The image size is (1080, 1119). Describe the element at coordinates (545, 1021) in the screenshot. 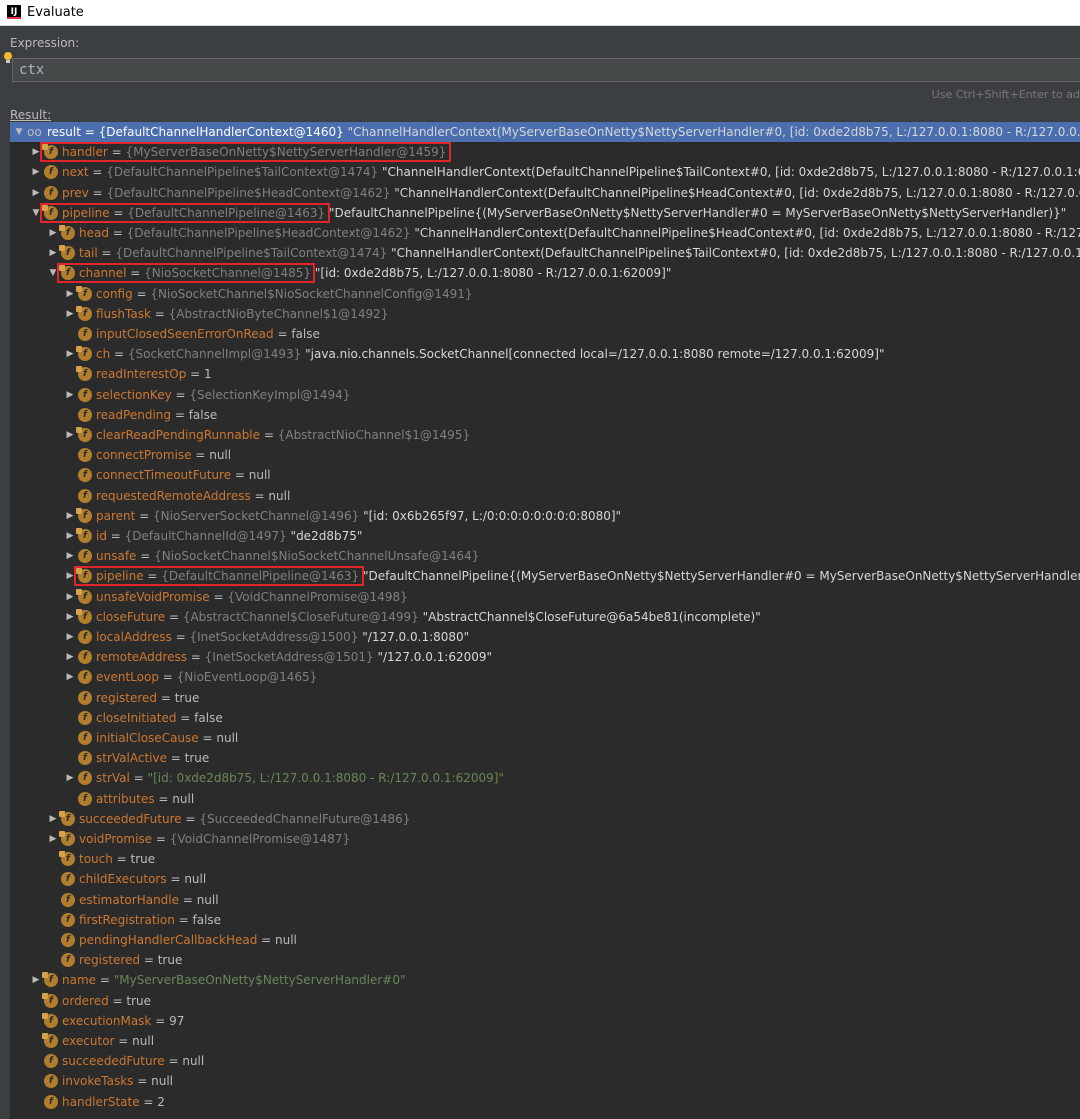

I see `tree-row: f executionMask = 97` at that location.